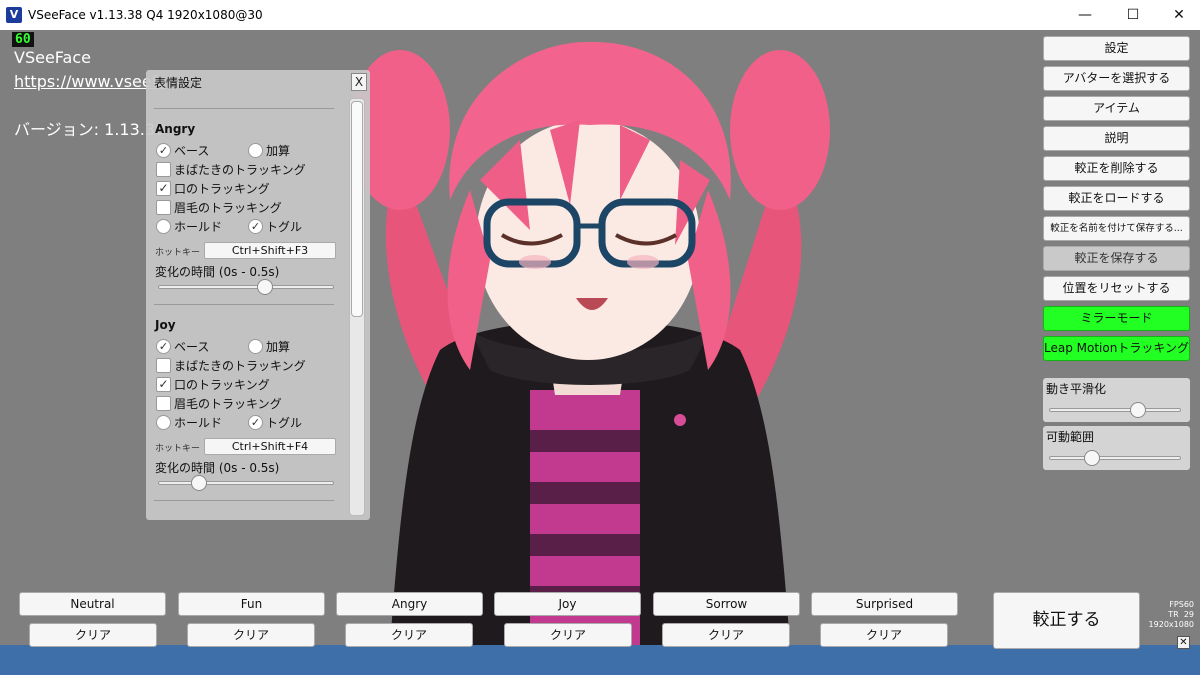 The height and width of the screenshot is (675, 1200). Describe the element at coordinates (189, 423) in the screenshot. I see `hold-radio-joy: ホールド` at that location.